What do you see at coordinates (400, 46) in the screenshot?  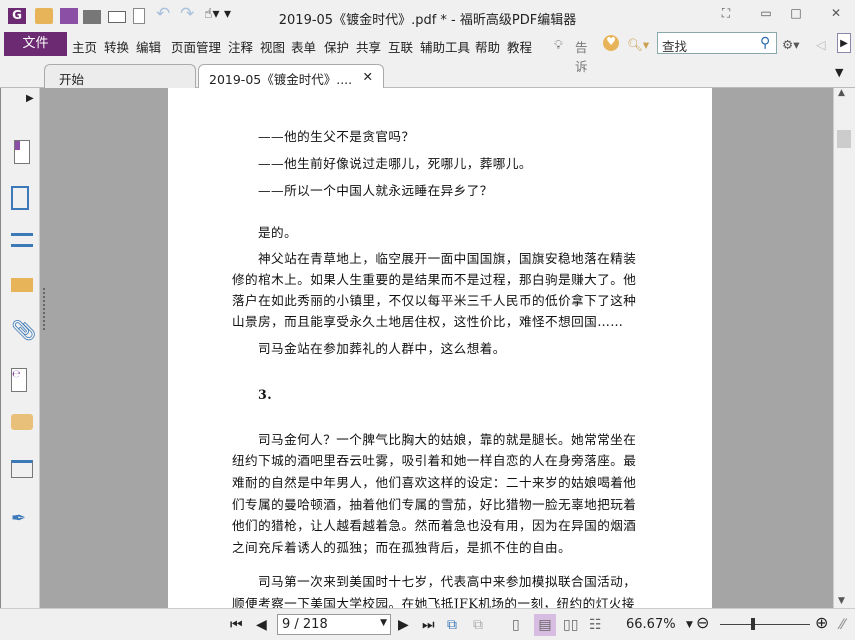 I see `menu-connect: 互联` at bounding box center [400, 46].